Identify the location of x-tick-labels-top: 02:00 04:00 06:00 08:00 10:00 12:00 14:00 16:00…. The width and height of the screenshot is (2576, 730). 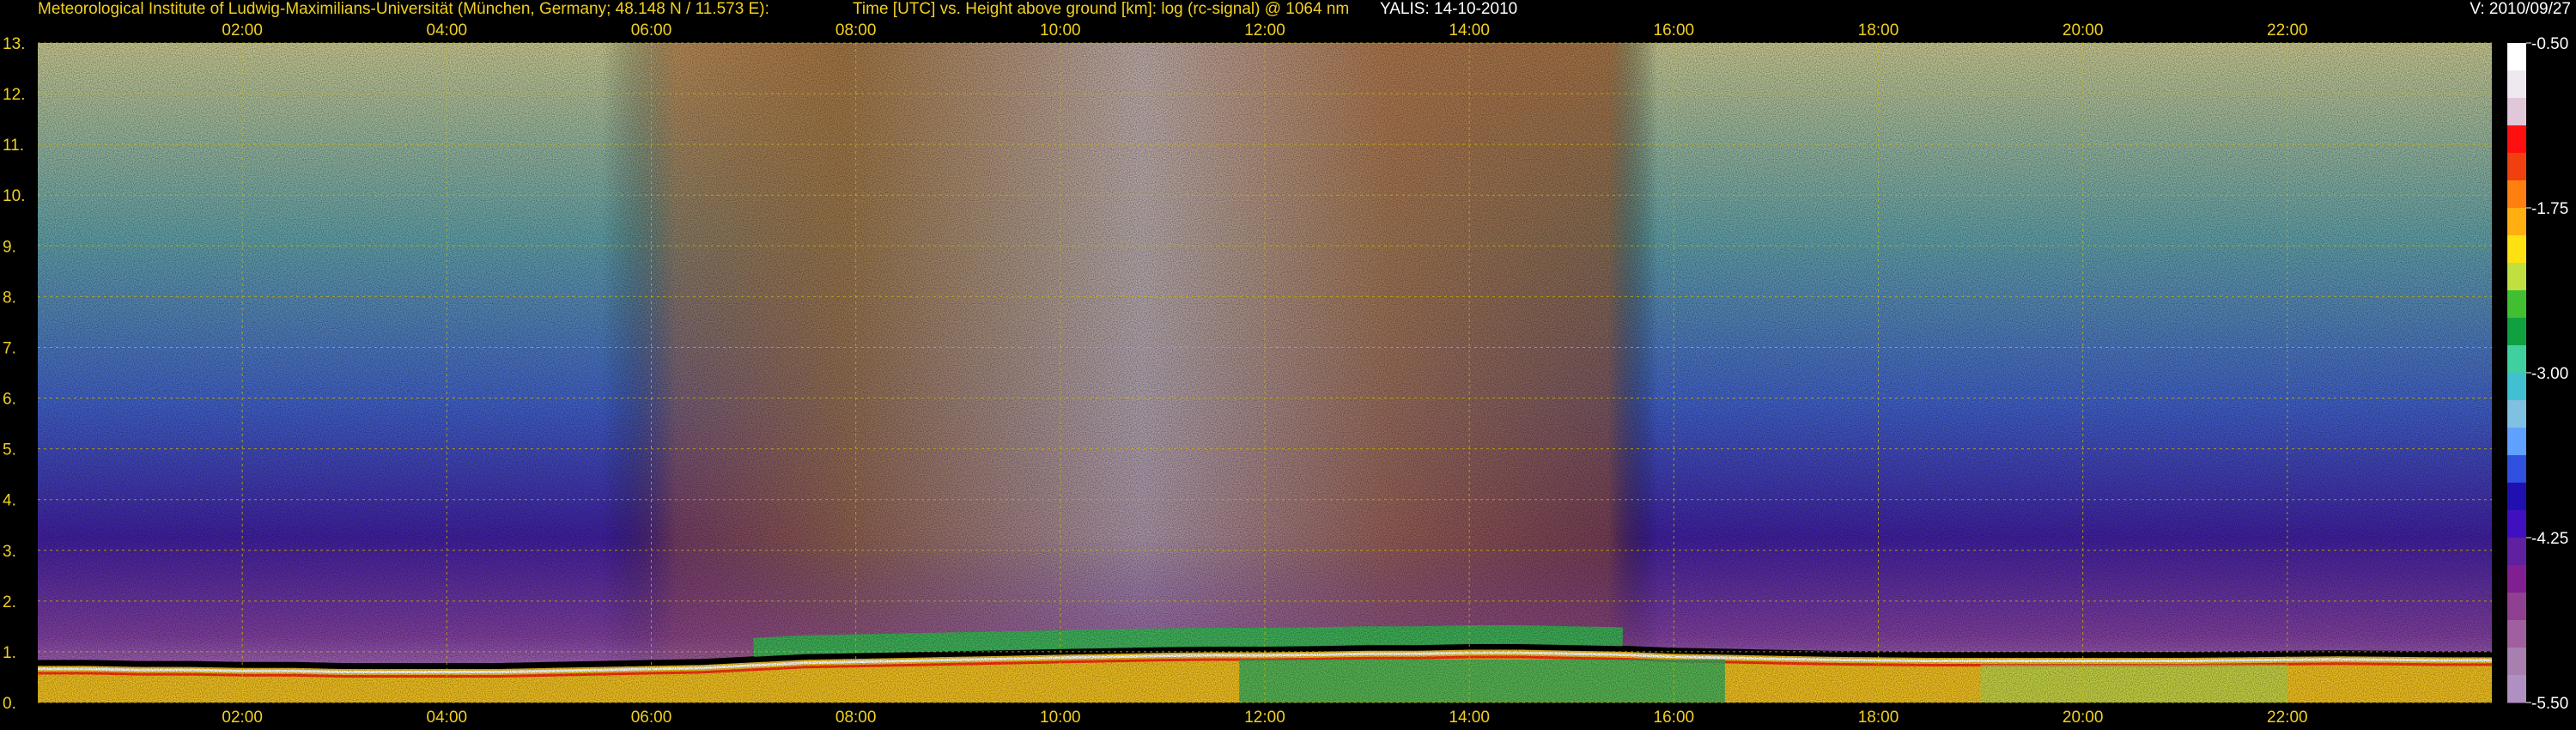
(1265, 30).